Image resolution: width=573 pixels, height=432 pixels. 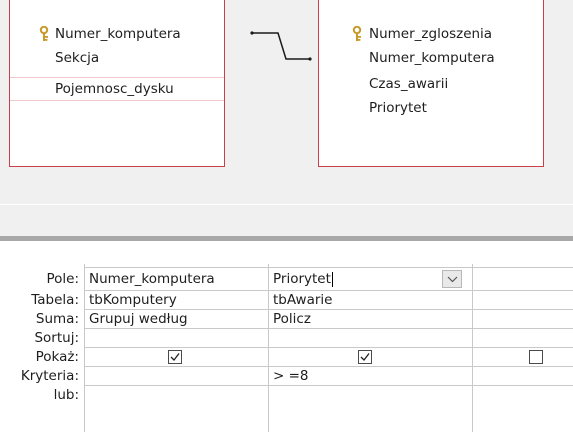 I want to click on field-numer-zgloszenia: Numer_zgloszenia, so click(x=431, y=34).